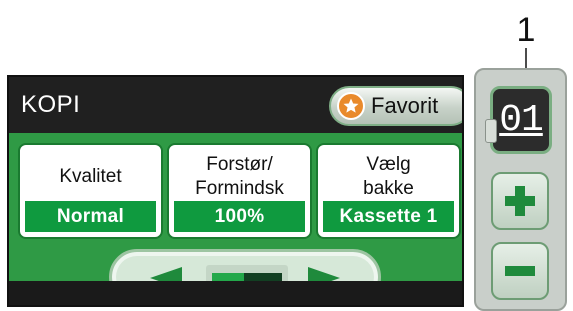 The width and height of the screenshot is (573, 311). I want to click on copy-count-display: 01, so click(518, 120).